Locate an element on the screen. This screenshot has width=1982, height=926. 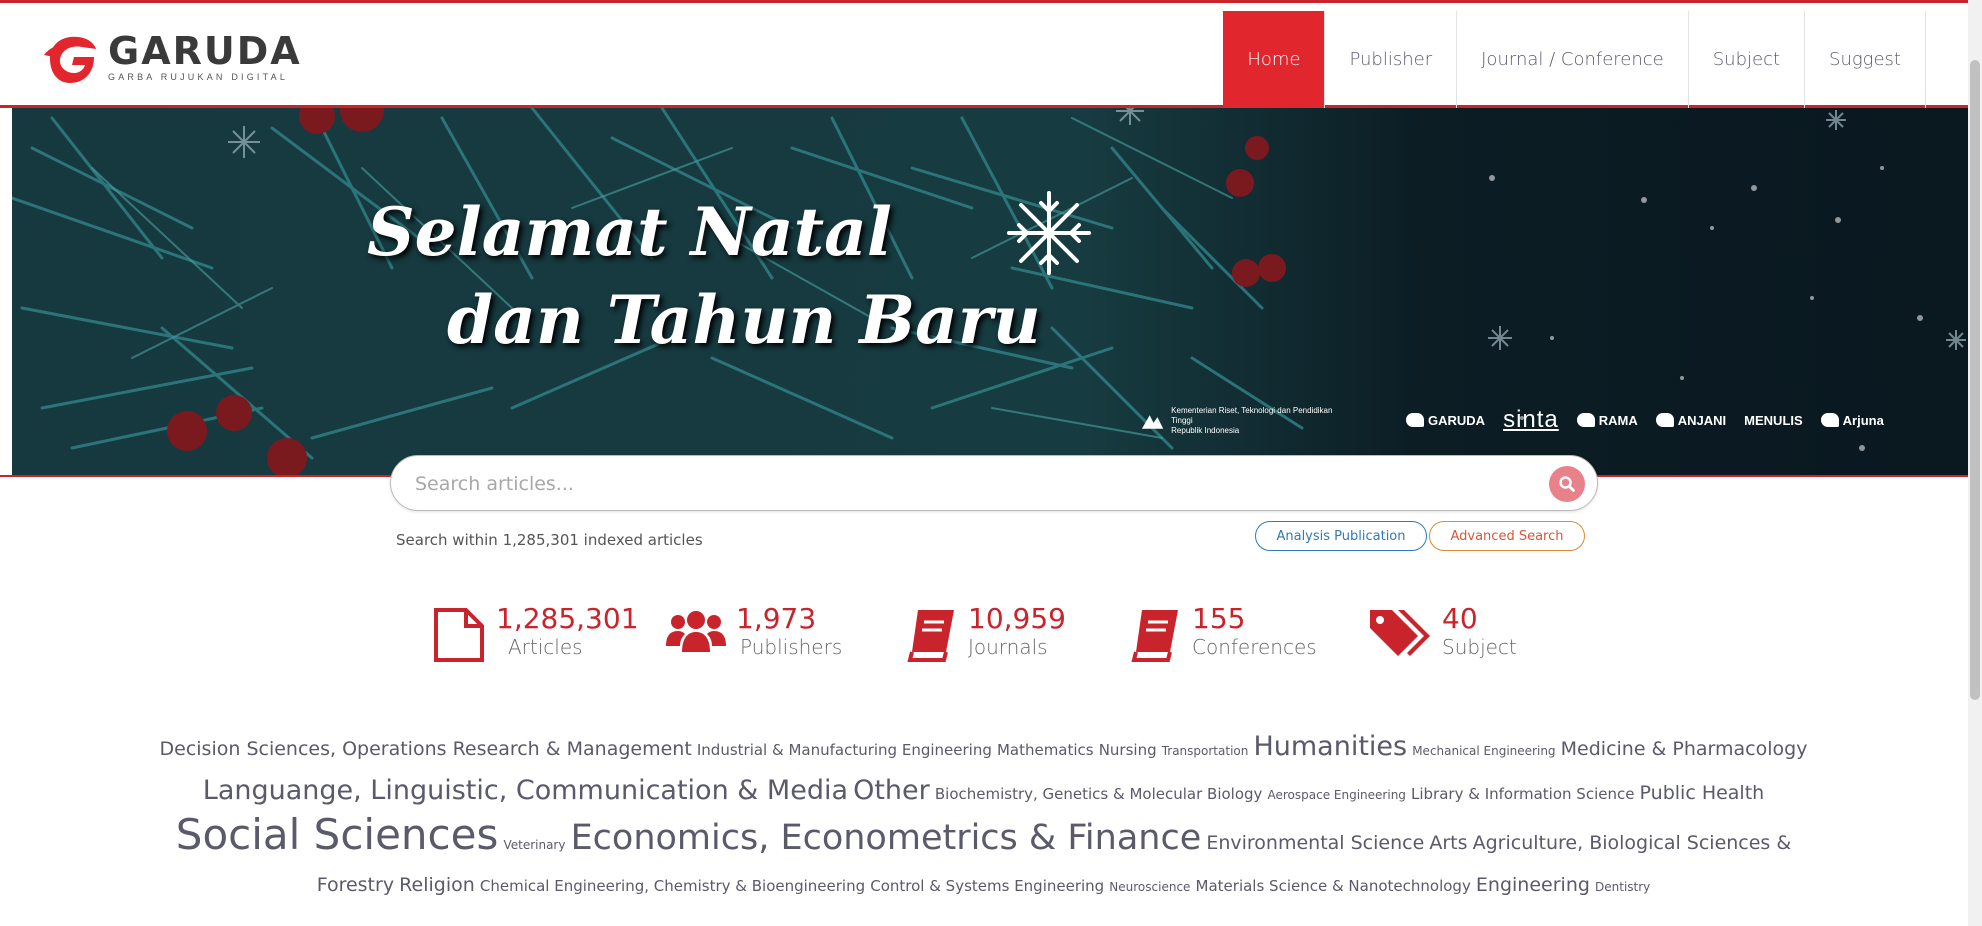
subject-tag: Social Sciences is located at coordinates (337, 834).